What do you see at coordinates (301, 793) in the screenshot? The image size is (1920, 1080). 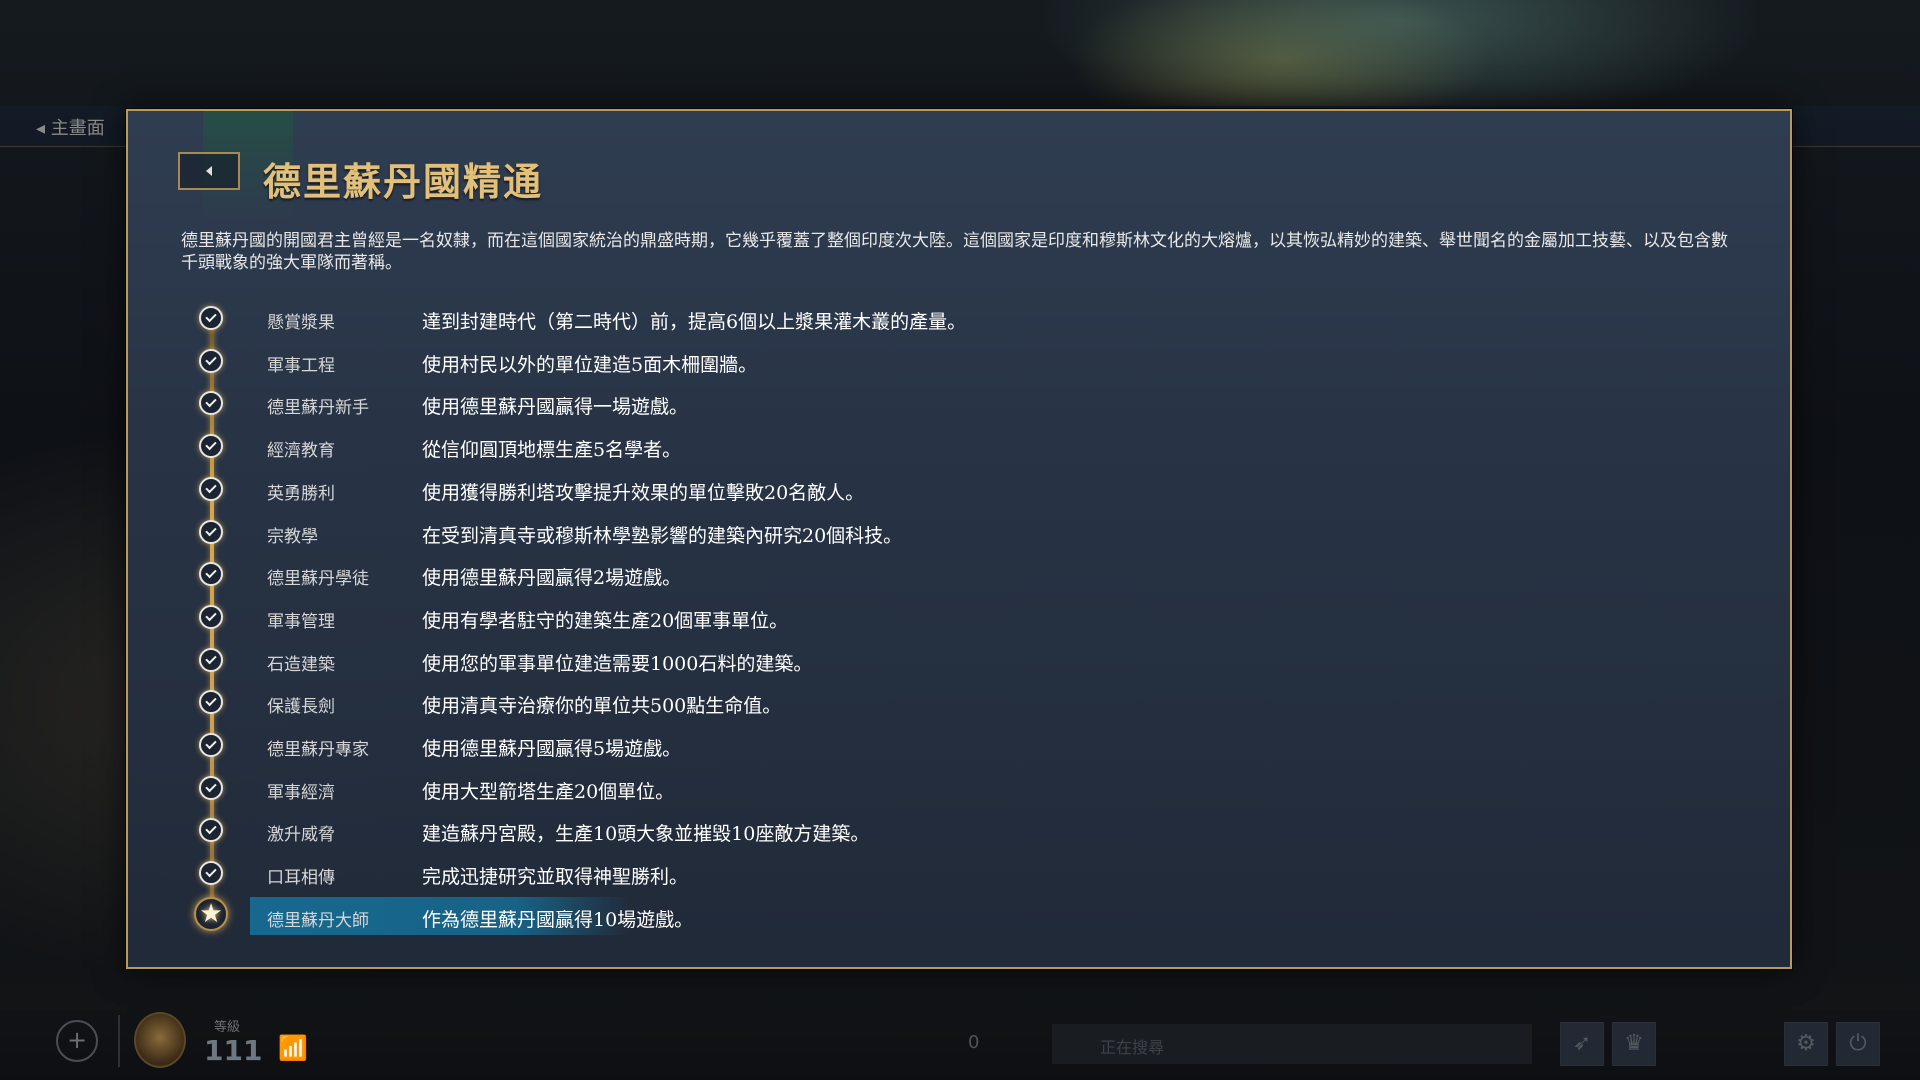 I see `mastery-name: 軍事經濟` at bounding box center [301, 793].